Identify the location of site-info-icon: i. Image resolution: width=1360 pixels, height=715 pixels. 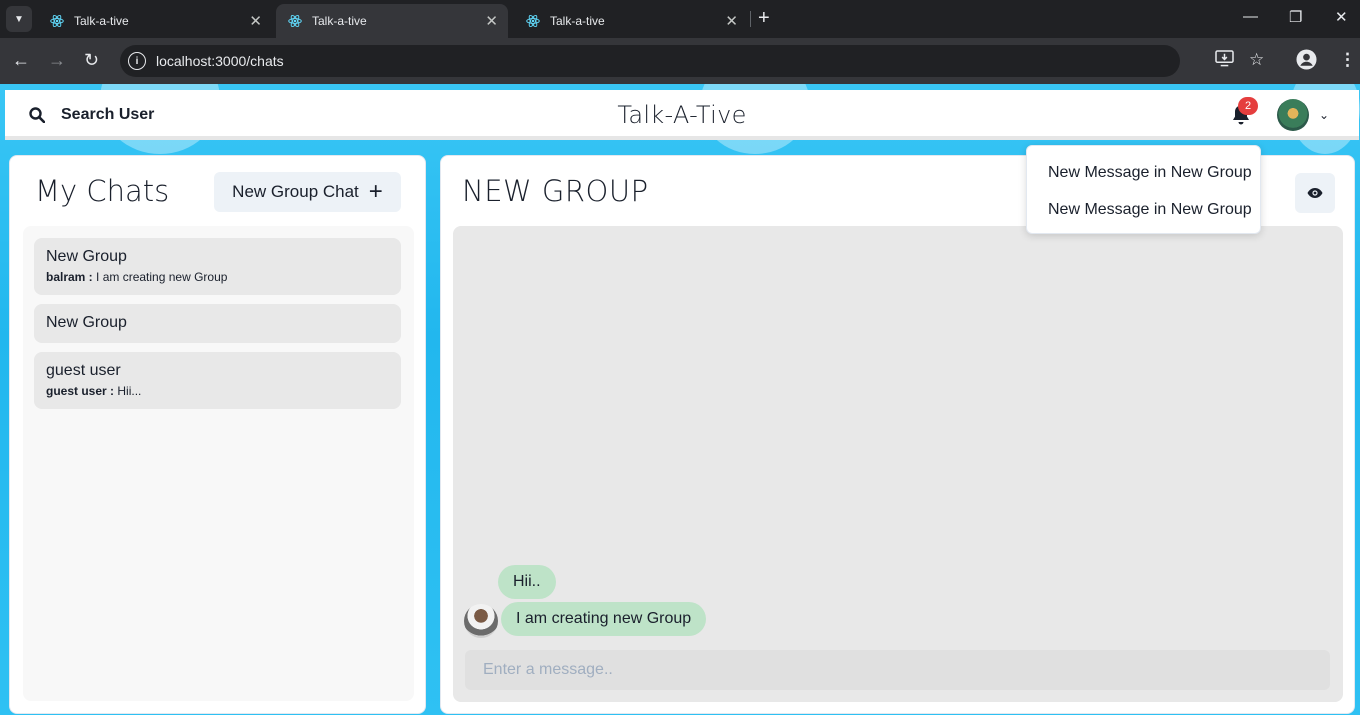
(137, 61).